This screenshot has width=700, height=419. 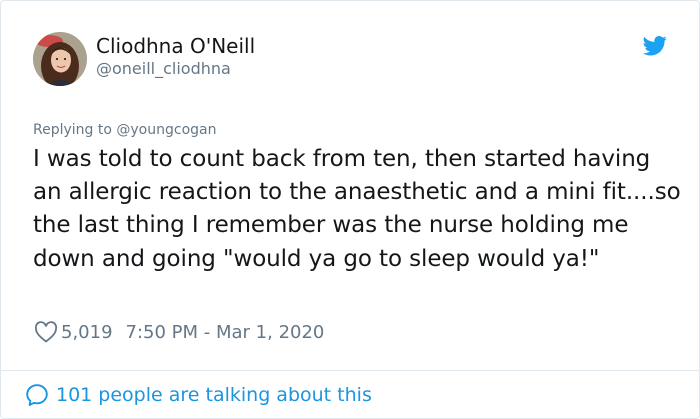 I want to click on replying-to-user-link: @youngcogan, so click(x=166, y=130).